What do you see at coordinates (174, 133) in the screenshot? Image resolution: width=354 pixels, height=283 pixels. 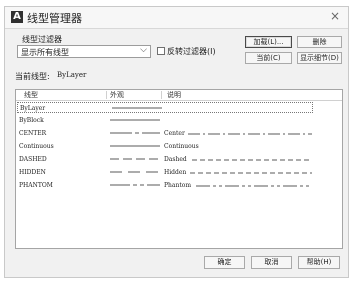 I see `linetype-description: Center` at bounding box center [174, 133].